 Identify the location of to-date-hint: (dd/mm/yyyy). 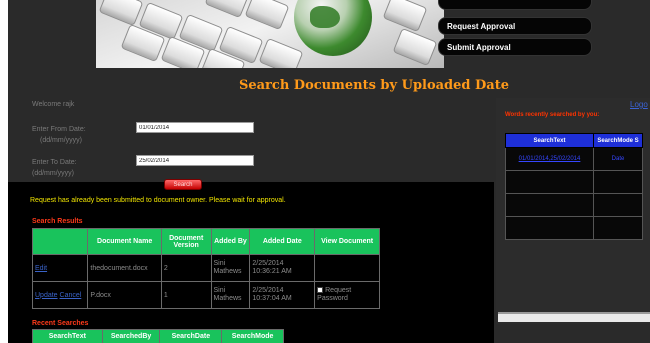
(53, 173).